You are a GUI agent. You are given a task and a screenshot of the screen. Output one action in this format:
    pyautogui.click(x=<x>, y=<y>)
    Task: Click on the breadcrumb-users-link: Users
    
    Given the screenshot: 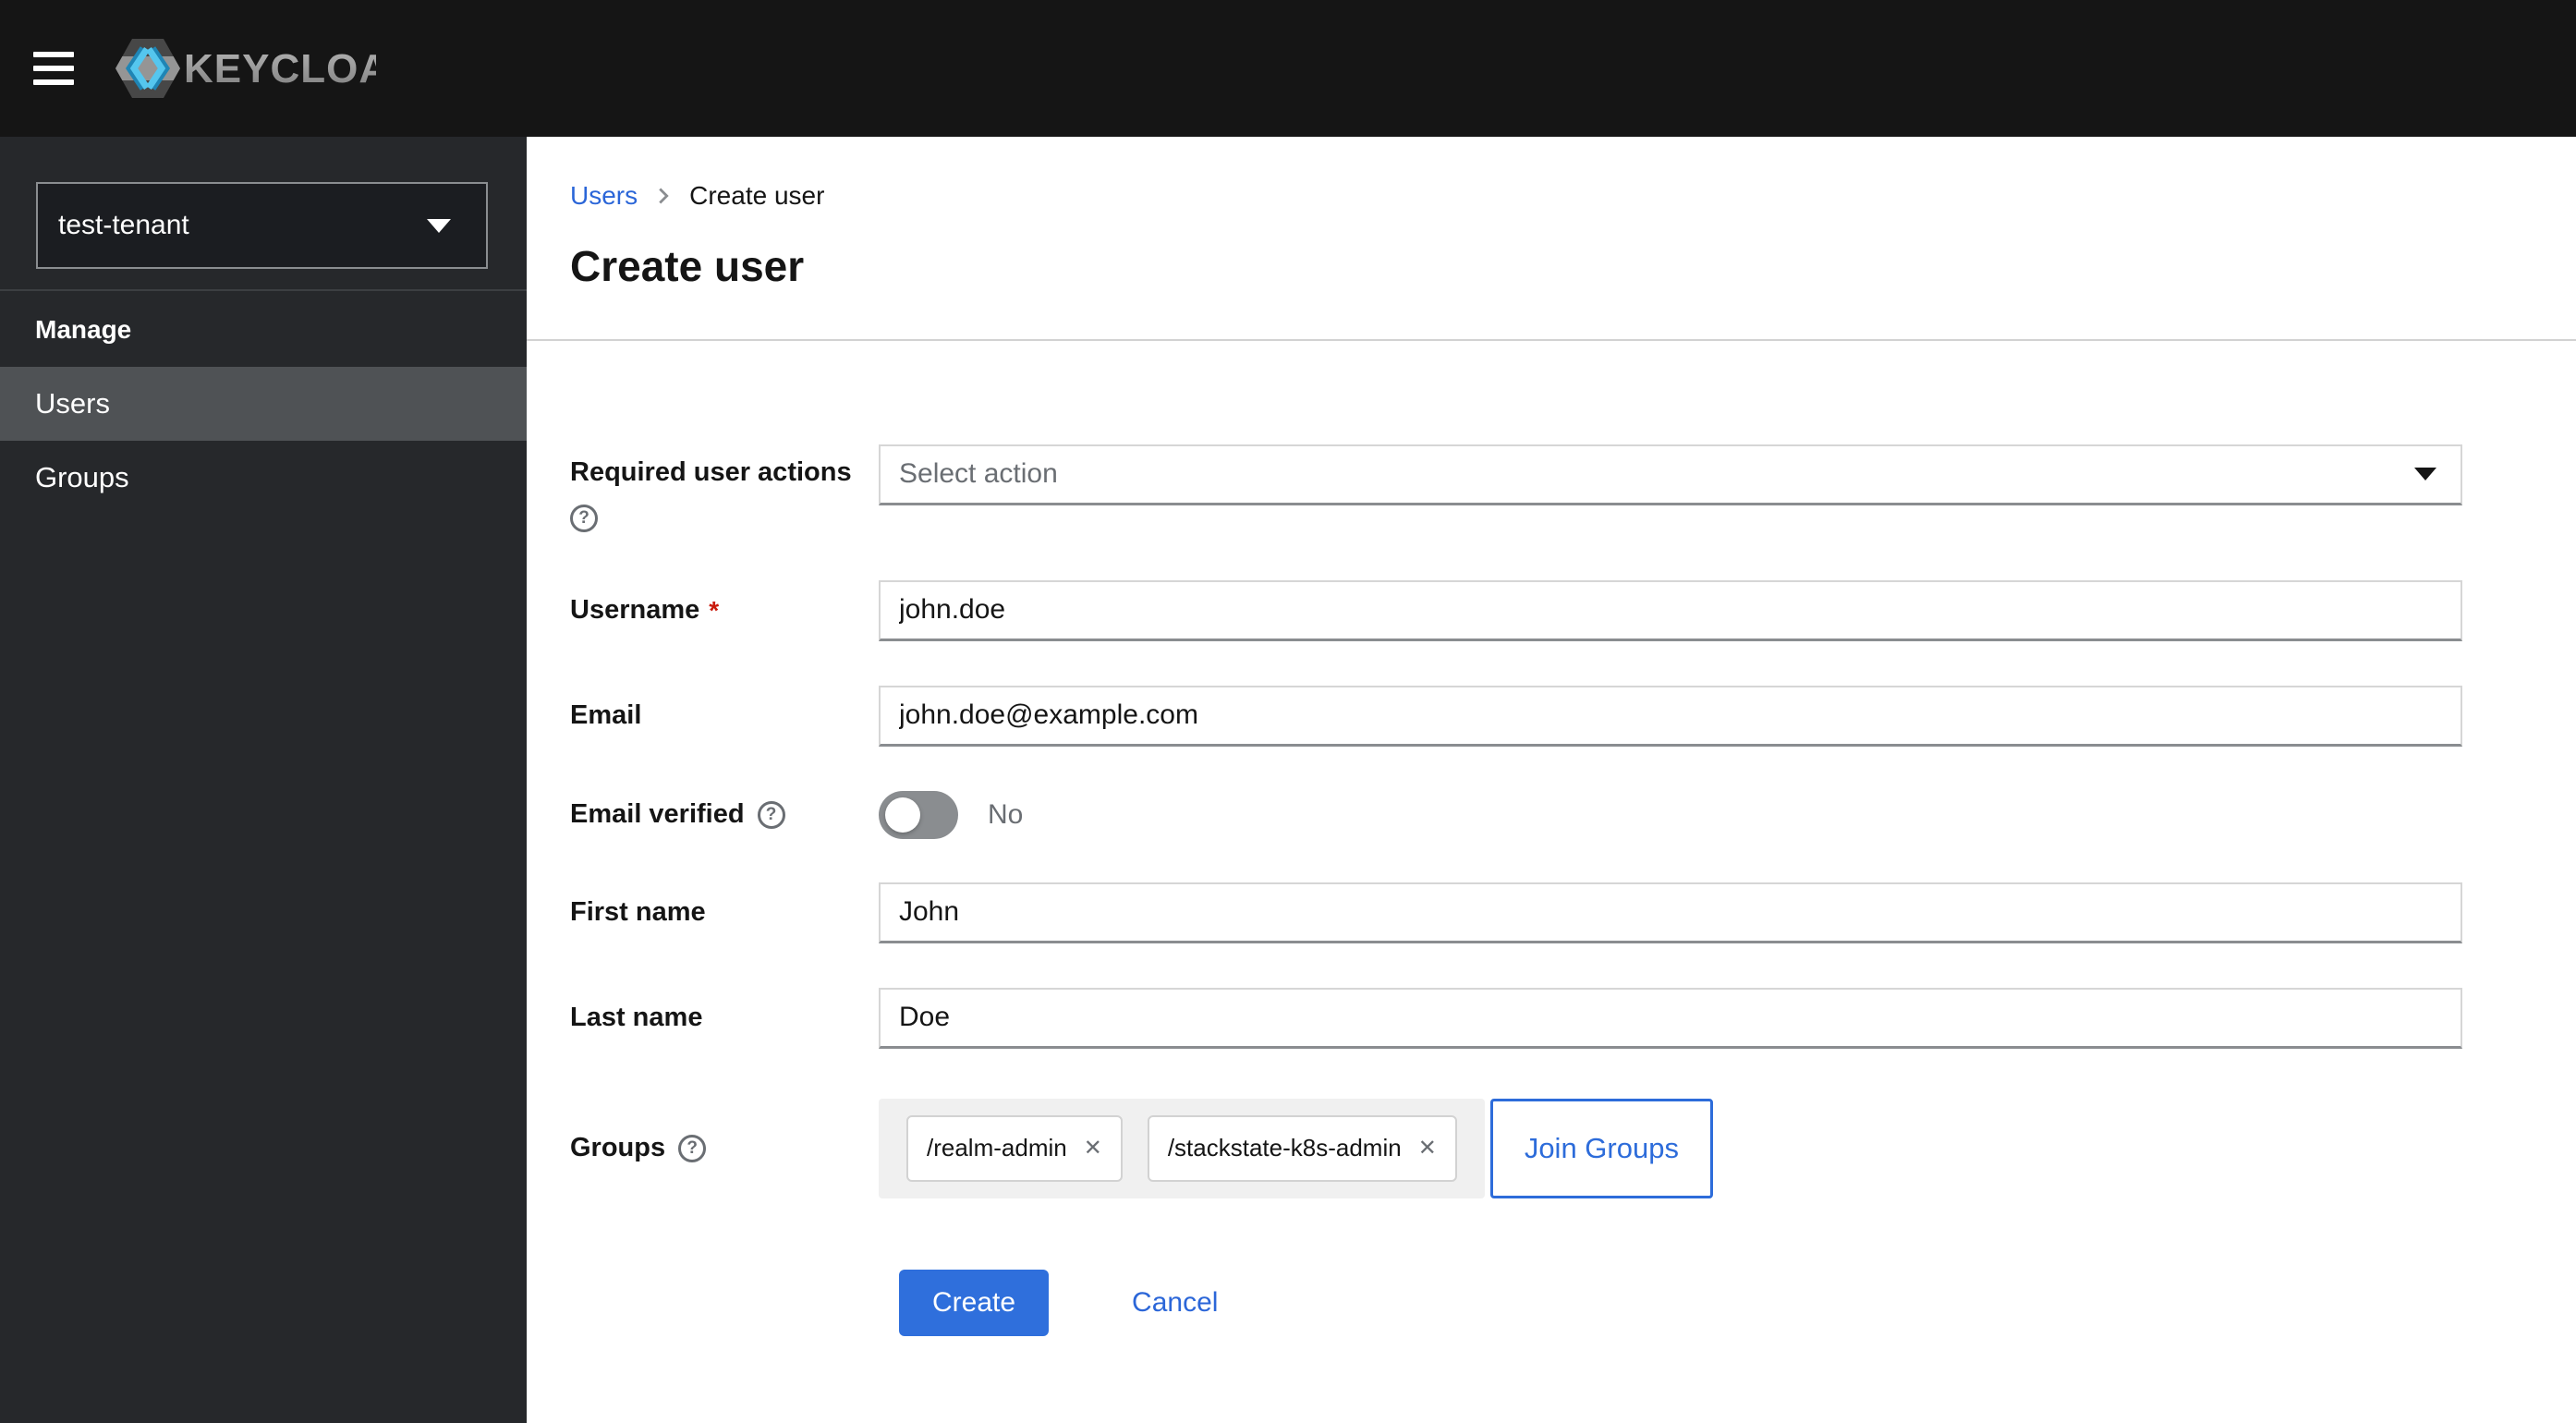 What is the action you would take?
    pyautogui.click(x=604, y=196)
    